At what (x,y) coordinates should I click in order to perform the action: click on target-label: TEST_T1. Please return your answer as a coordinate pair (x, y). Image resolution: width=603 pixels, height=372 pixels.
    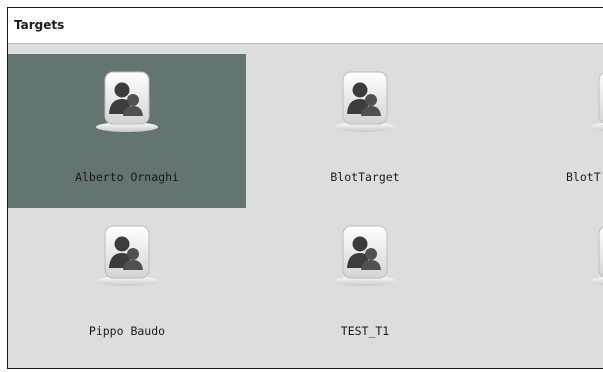
    Looking at the image, I should click on (365, 331).